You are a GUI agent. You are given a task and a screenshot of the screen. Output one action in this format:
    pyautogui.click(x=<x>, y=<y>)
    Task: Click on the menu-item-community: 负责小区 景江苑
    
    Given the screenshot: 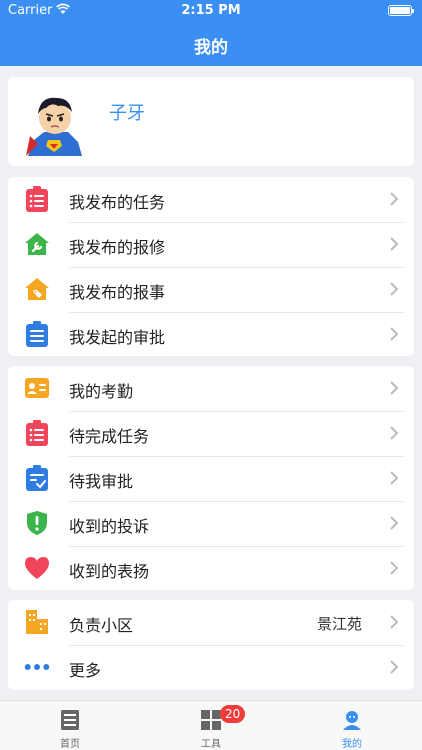 What is the action you would take?
    pyautogui.click(x=211, y=622)
    